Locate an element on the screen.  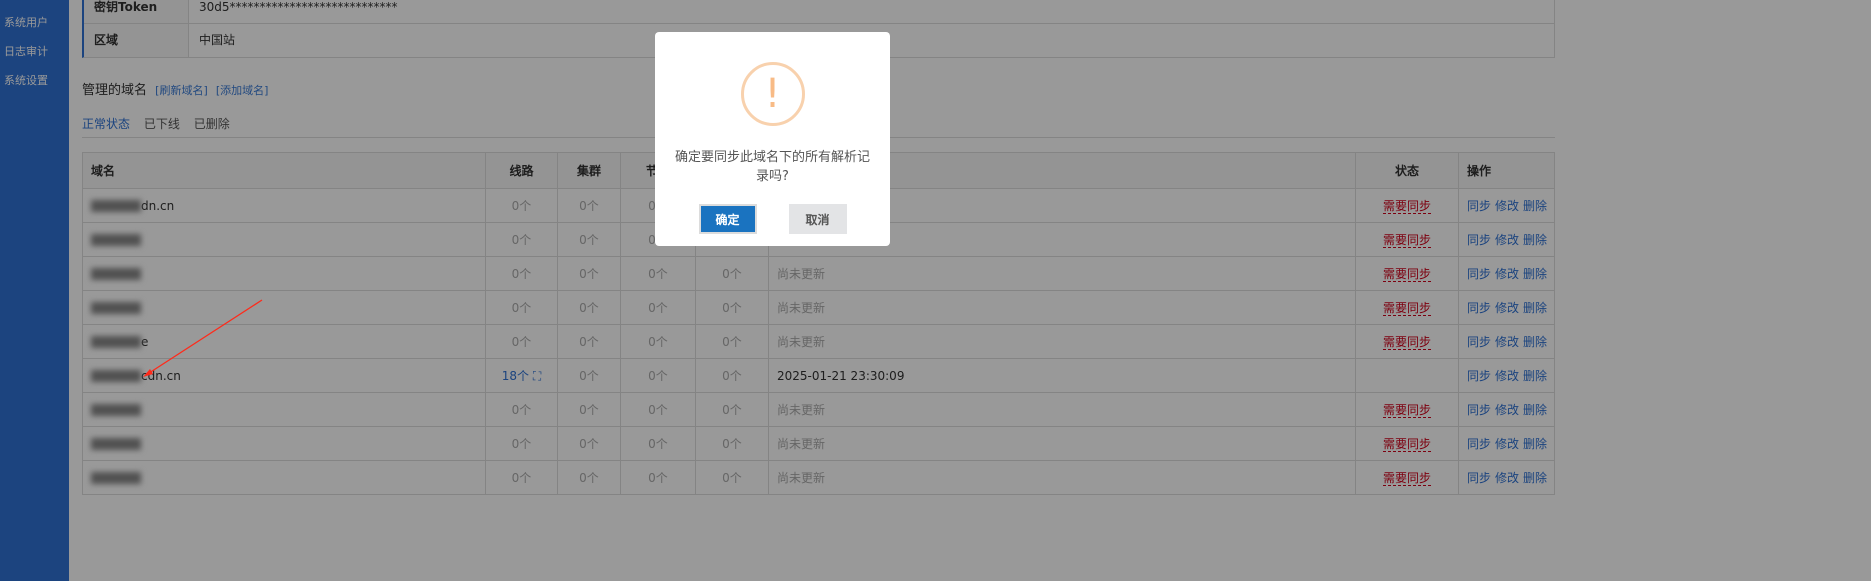
annotation-arrow is located at coordinates (203, 338).